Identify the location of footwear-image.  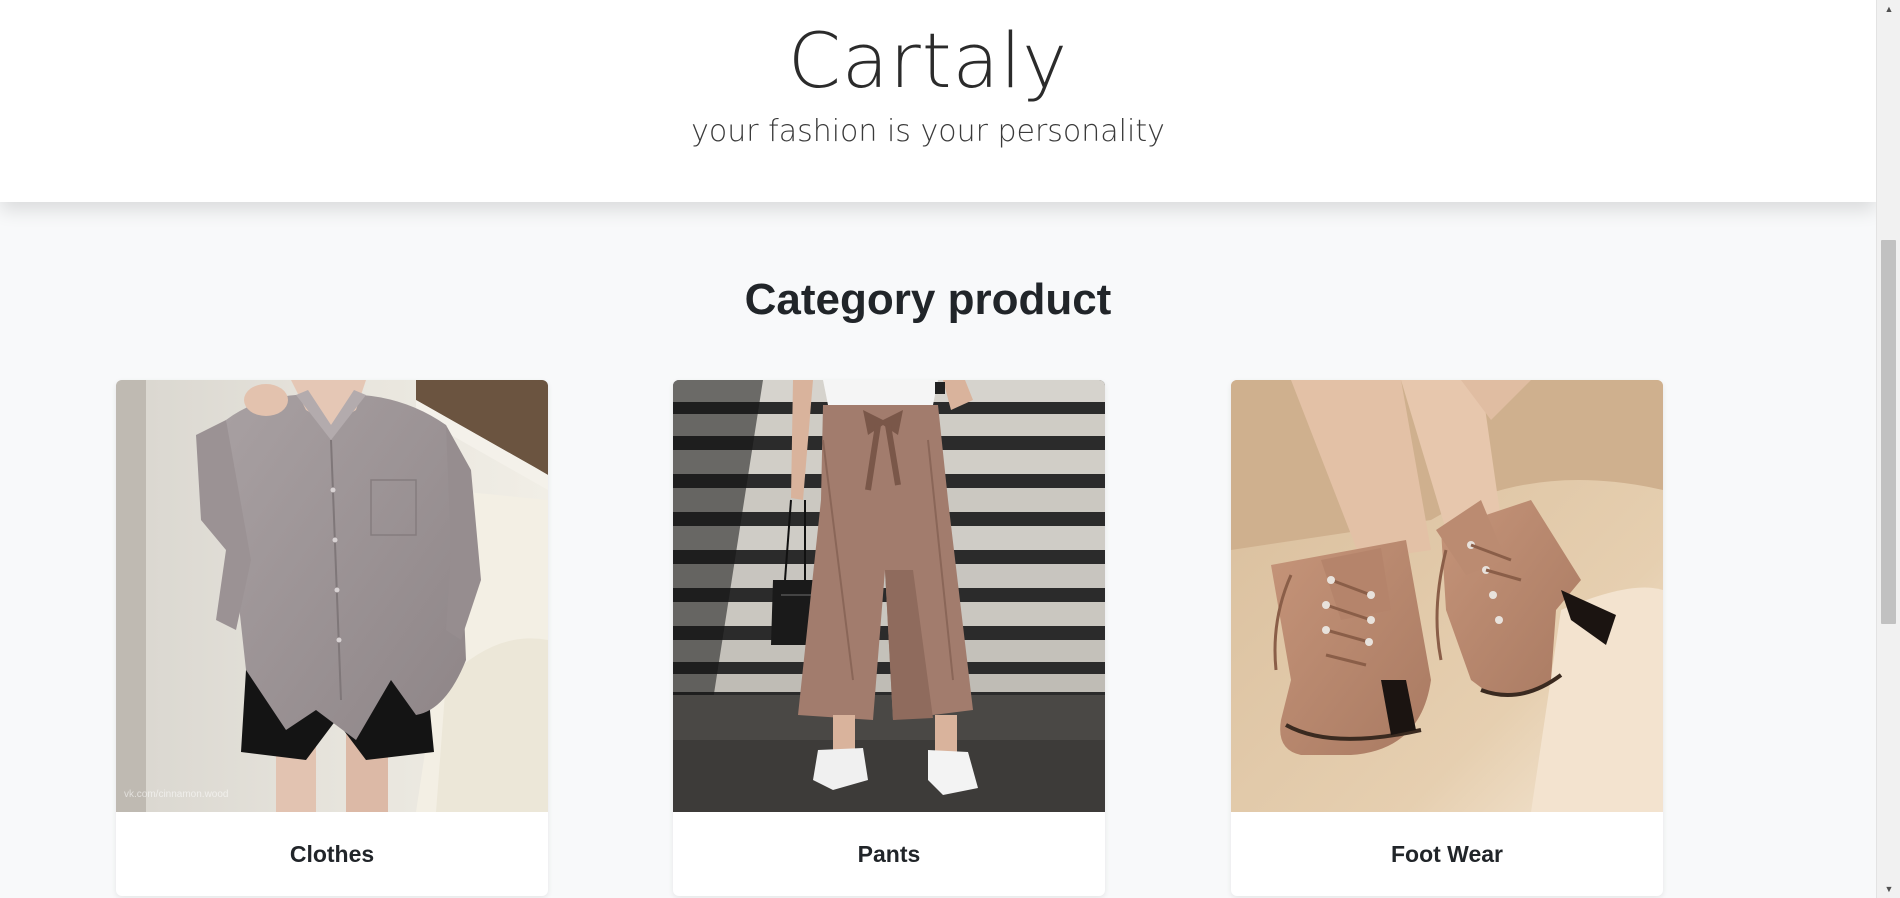
(1447, 596).